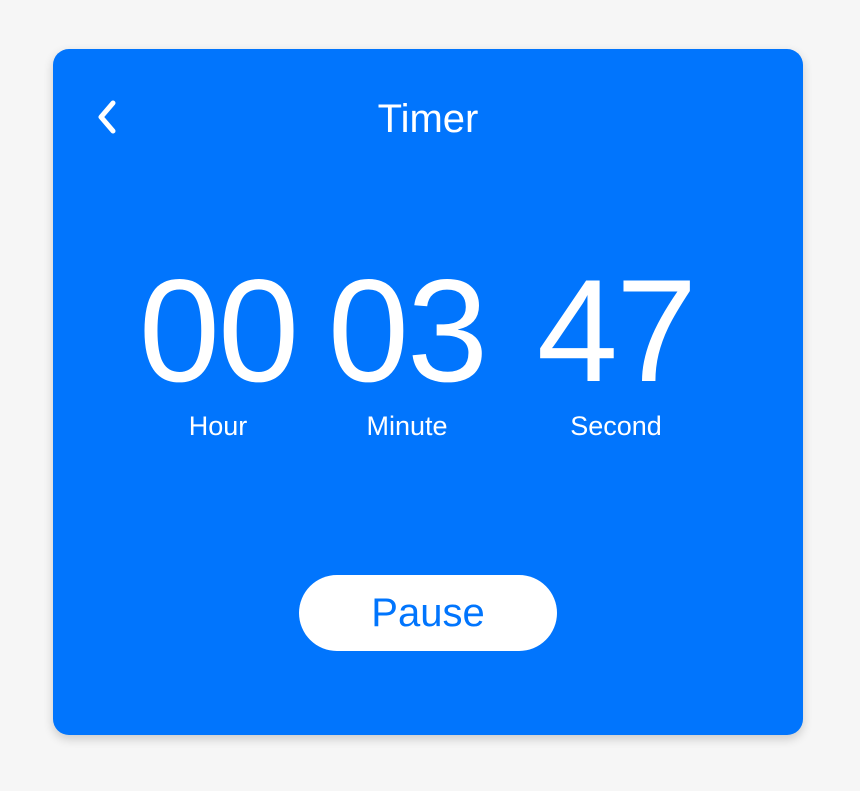 This screenshot has width=860, height=791. I want to click on second-value: 47, so click(616, 330).